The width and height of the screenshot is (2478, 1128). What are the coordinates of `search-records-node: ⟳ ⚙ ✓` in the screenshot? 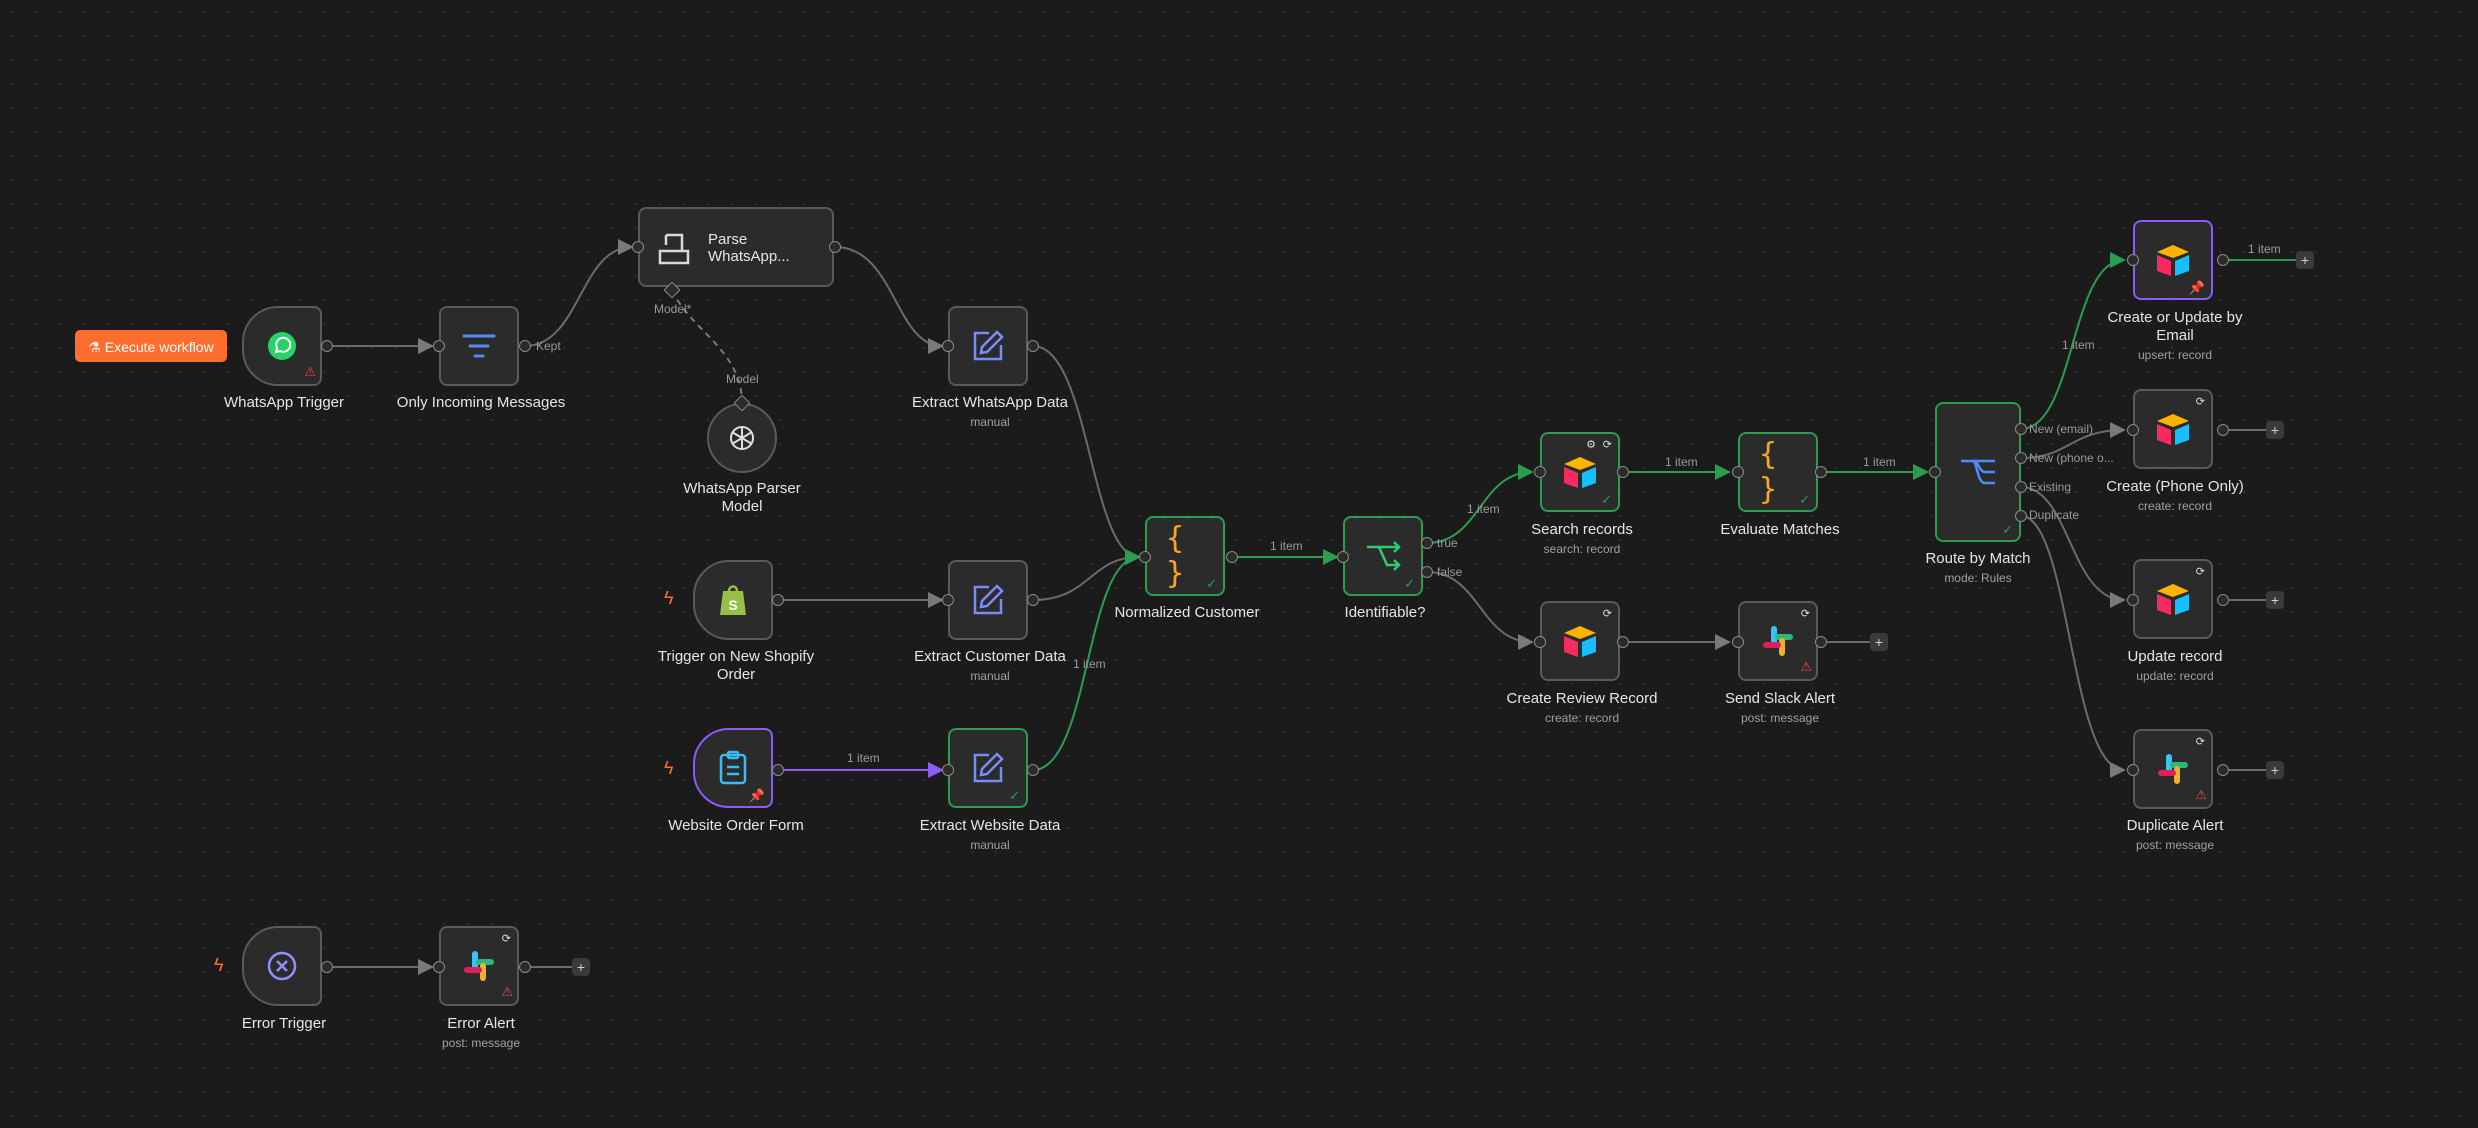 It's located at (1580, 472).